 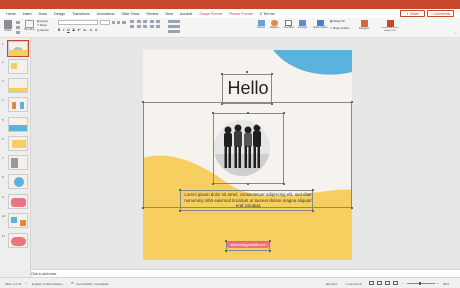 I want to click on tab-acrobat: Acrobat, so click(x=186, y=14).